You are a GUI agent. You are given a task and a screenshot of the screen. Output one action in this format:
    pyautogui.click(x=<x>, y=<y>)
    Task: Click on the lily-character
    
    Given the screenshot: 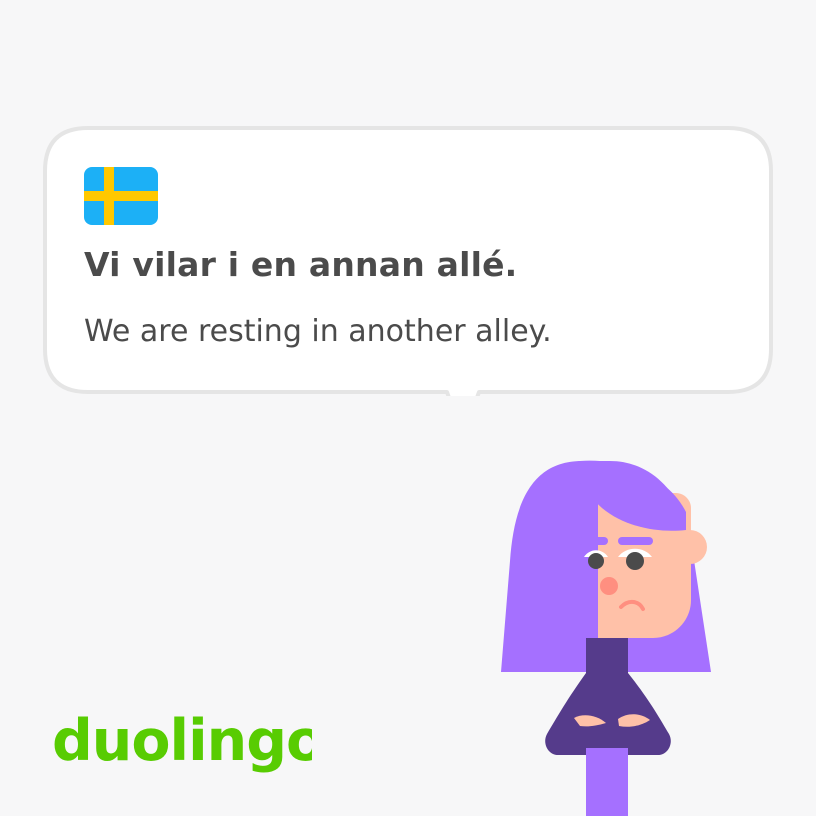 What is the action you would take?
    pyautogui.click(x=606, y=638)
    